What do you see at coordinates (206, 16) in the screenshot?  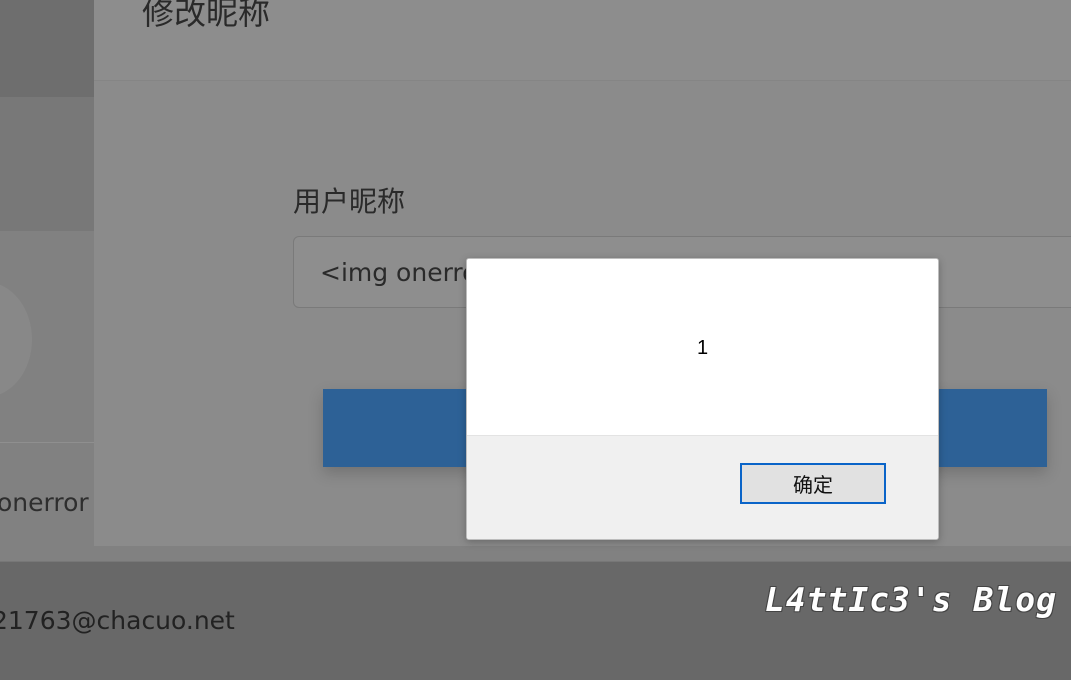 I see `modal-title: 修改昵称` at bounding box center [206, 16].